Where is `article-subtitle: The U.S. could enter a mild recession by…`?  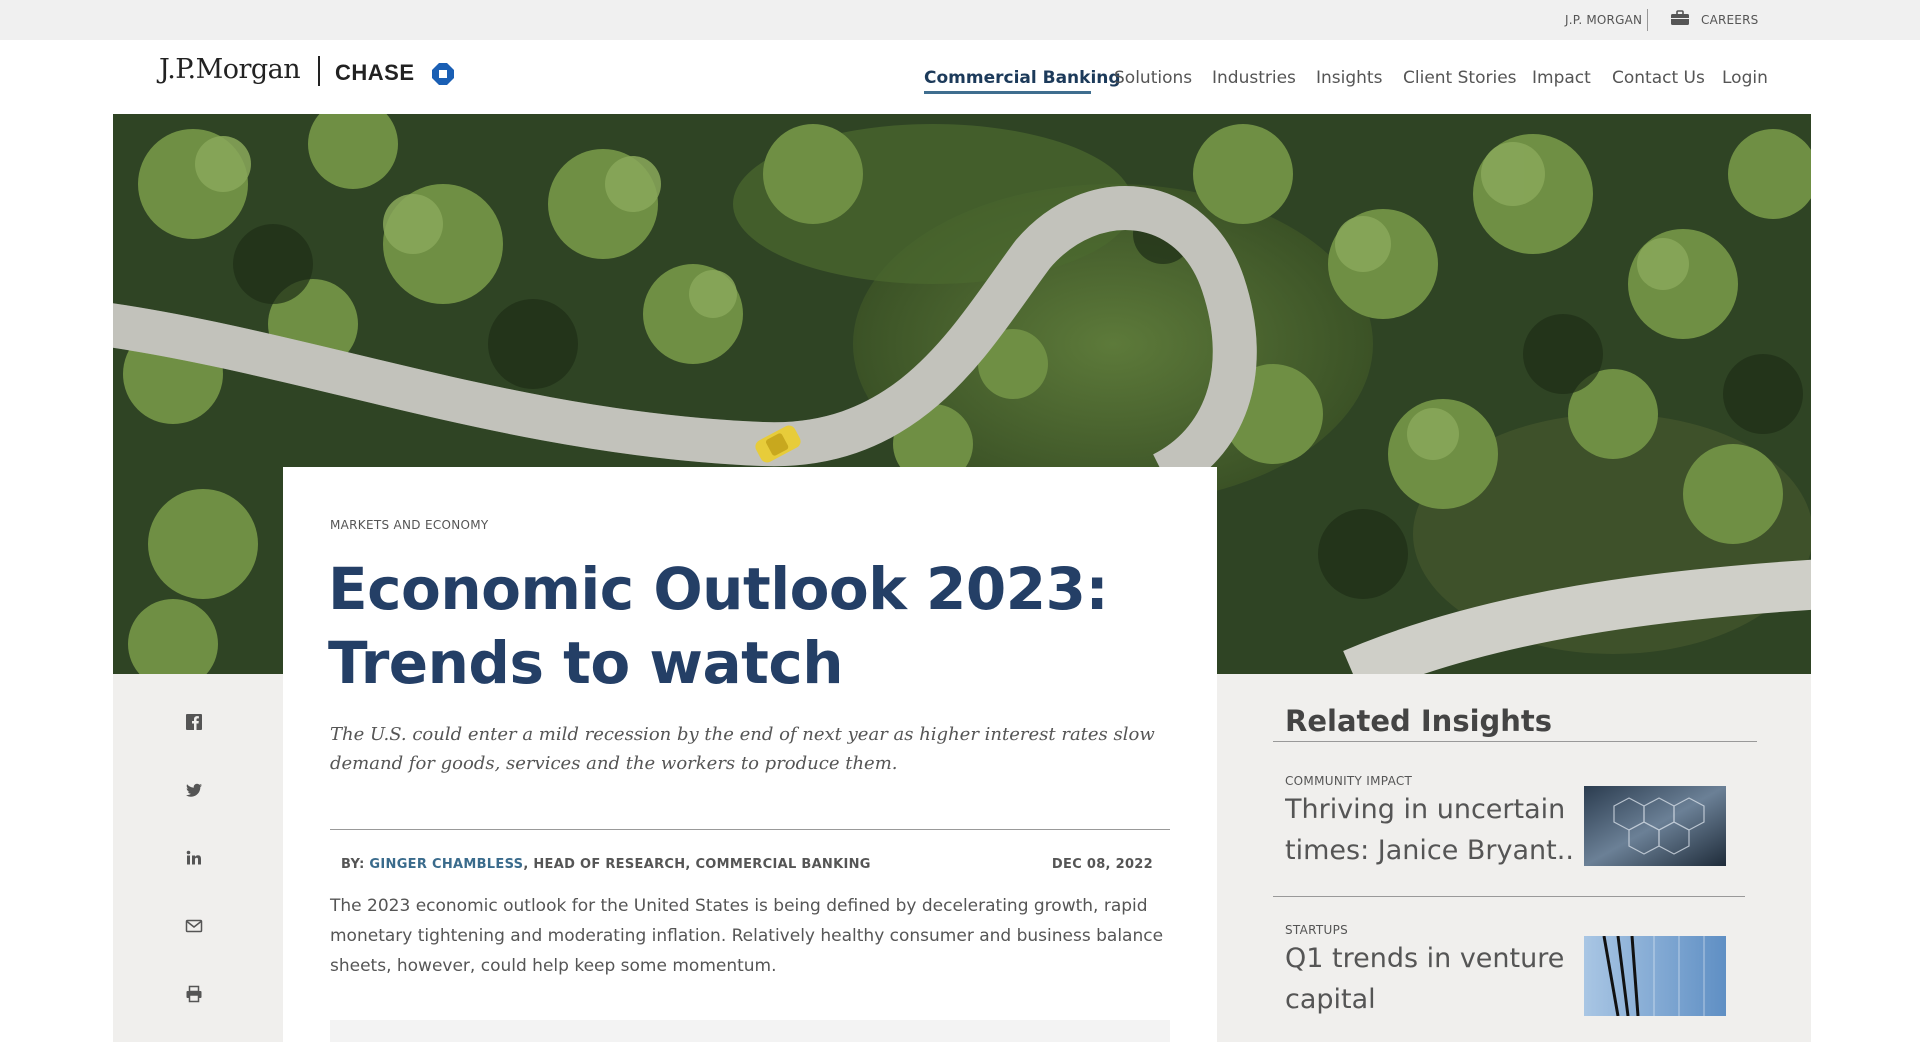
article-subtitle: The U.S. could enter a mild recession by… is located at coordinates (742, 749).